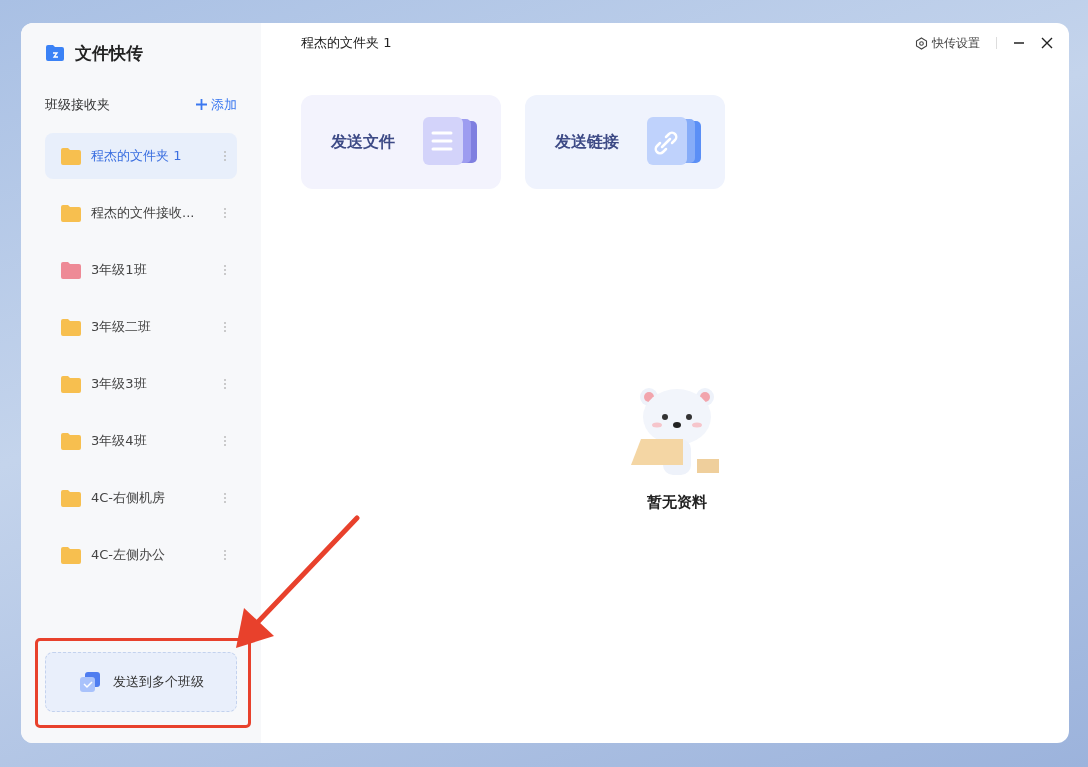  Describe the element at coordinates (119, 270) in the screenshot. I see `folder-name: 3年级1班` at that location.